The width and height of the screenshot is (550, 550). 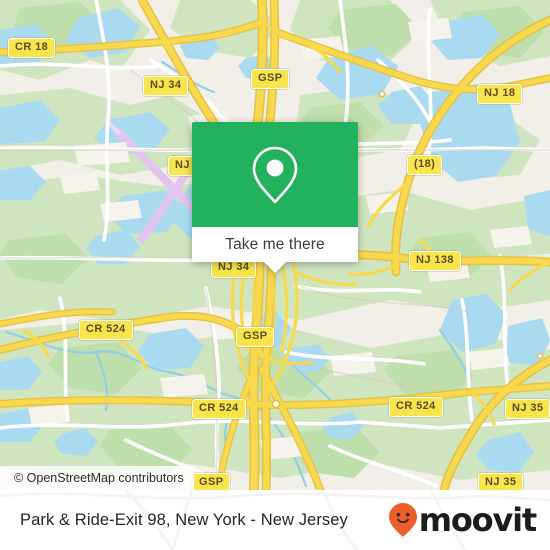 What do you see at coordinates (166, 86) in the screenshot?
I see `road-shield-label: NJ 34` at bounding box center [166, 86].